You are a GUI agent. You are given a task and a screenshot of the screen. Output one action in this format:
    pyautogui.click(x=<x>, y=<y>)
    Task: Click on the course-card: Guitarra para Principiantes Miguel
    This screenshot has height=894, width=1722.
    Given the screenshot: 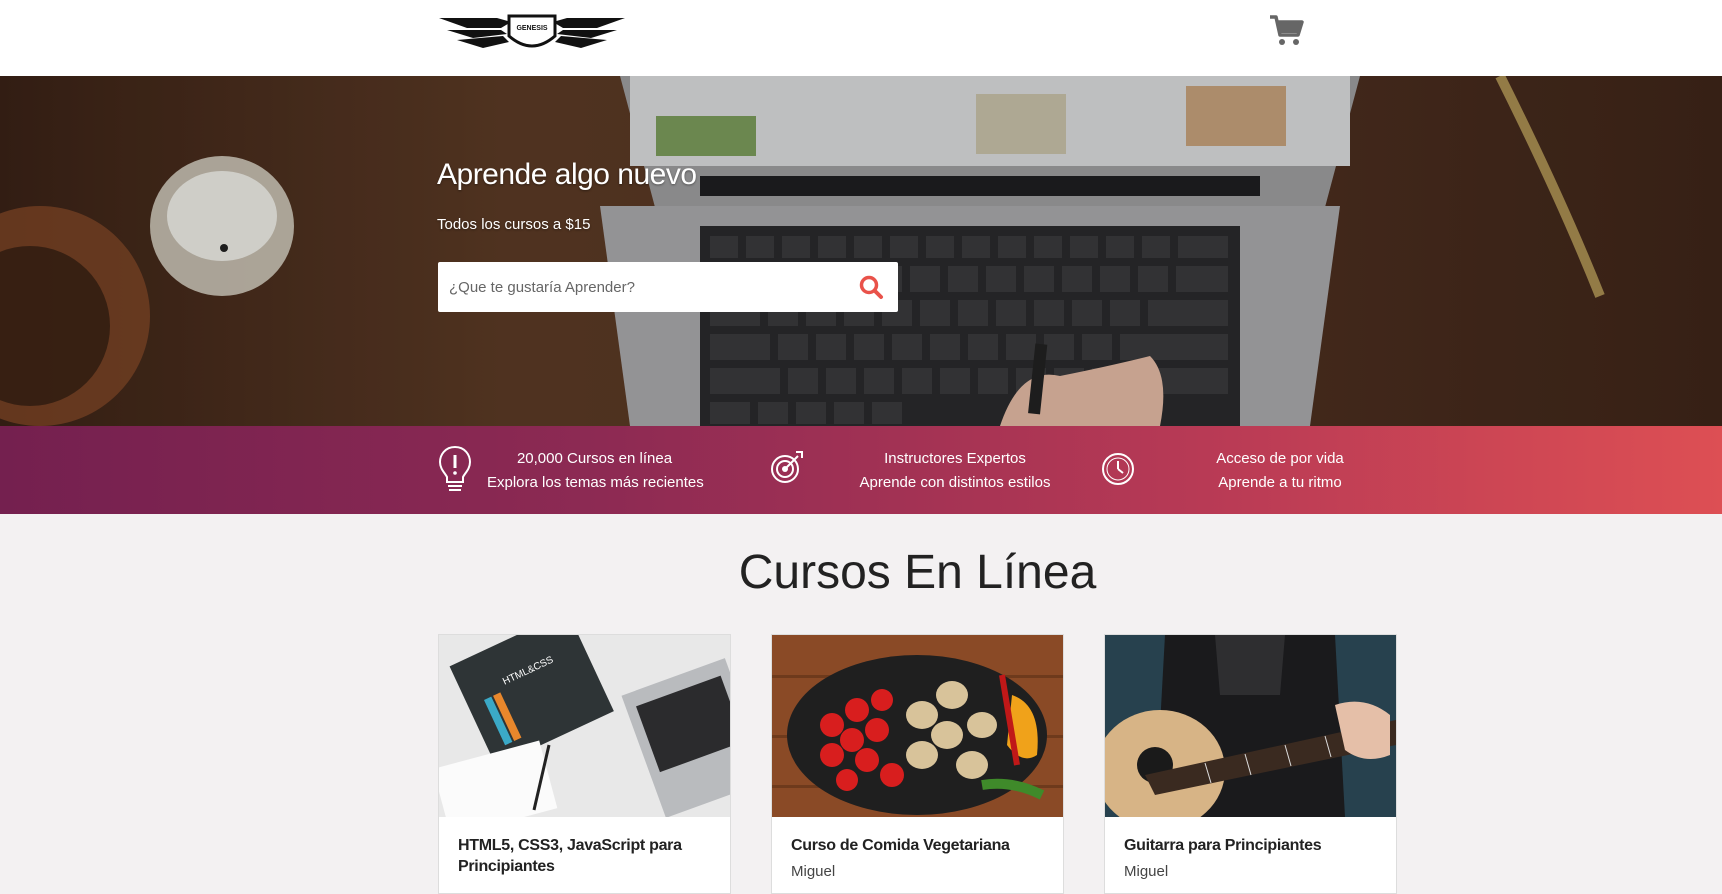 What is the action you would take?
    pyautogui.click(x=1250, y=764)
    